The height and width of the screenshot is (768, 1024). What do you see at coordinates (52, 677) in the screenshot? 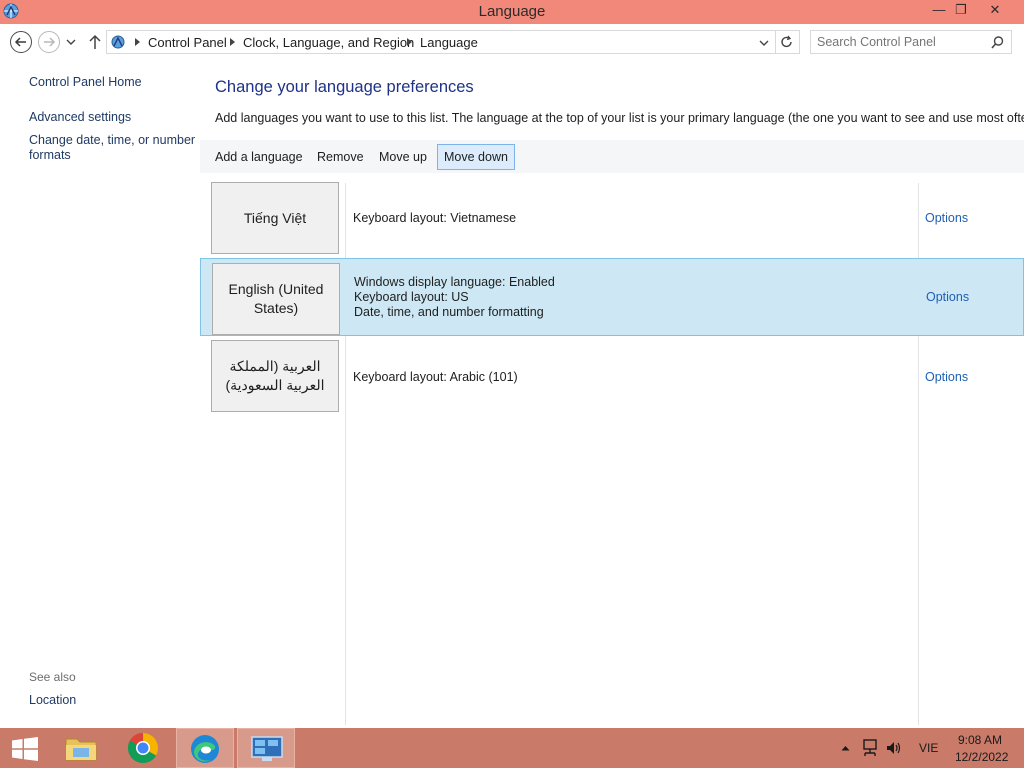
I see `see-also-label: See also` at bounding box center [52, 677].